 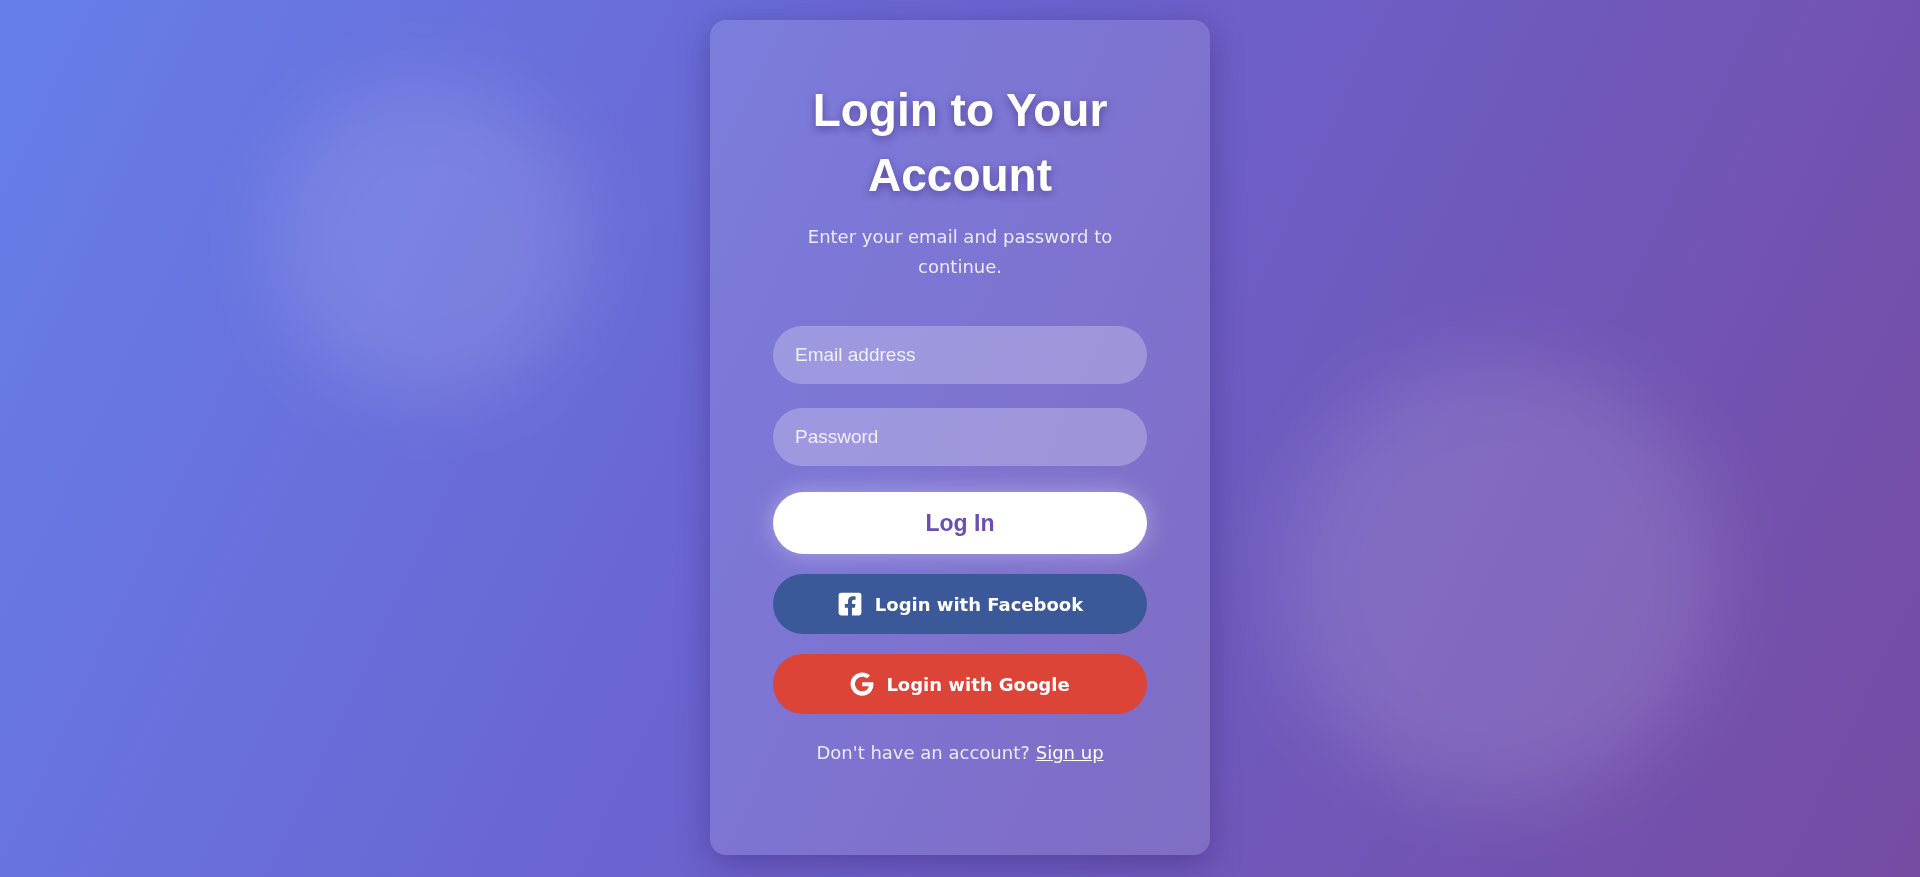 What do you see at coordinates (960, 604) in the screenshot?
I see `facebook-login-button: Login with Facebook` at bounding box center [960, 604].